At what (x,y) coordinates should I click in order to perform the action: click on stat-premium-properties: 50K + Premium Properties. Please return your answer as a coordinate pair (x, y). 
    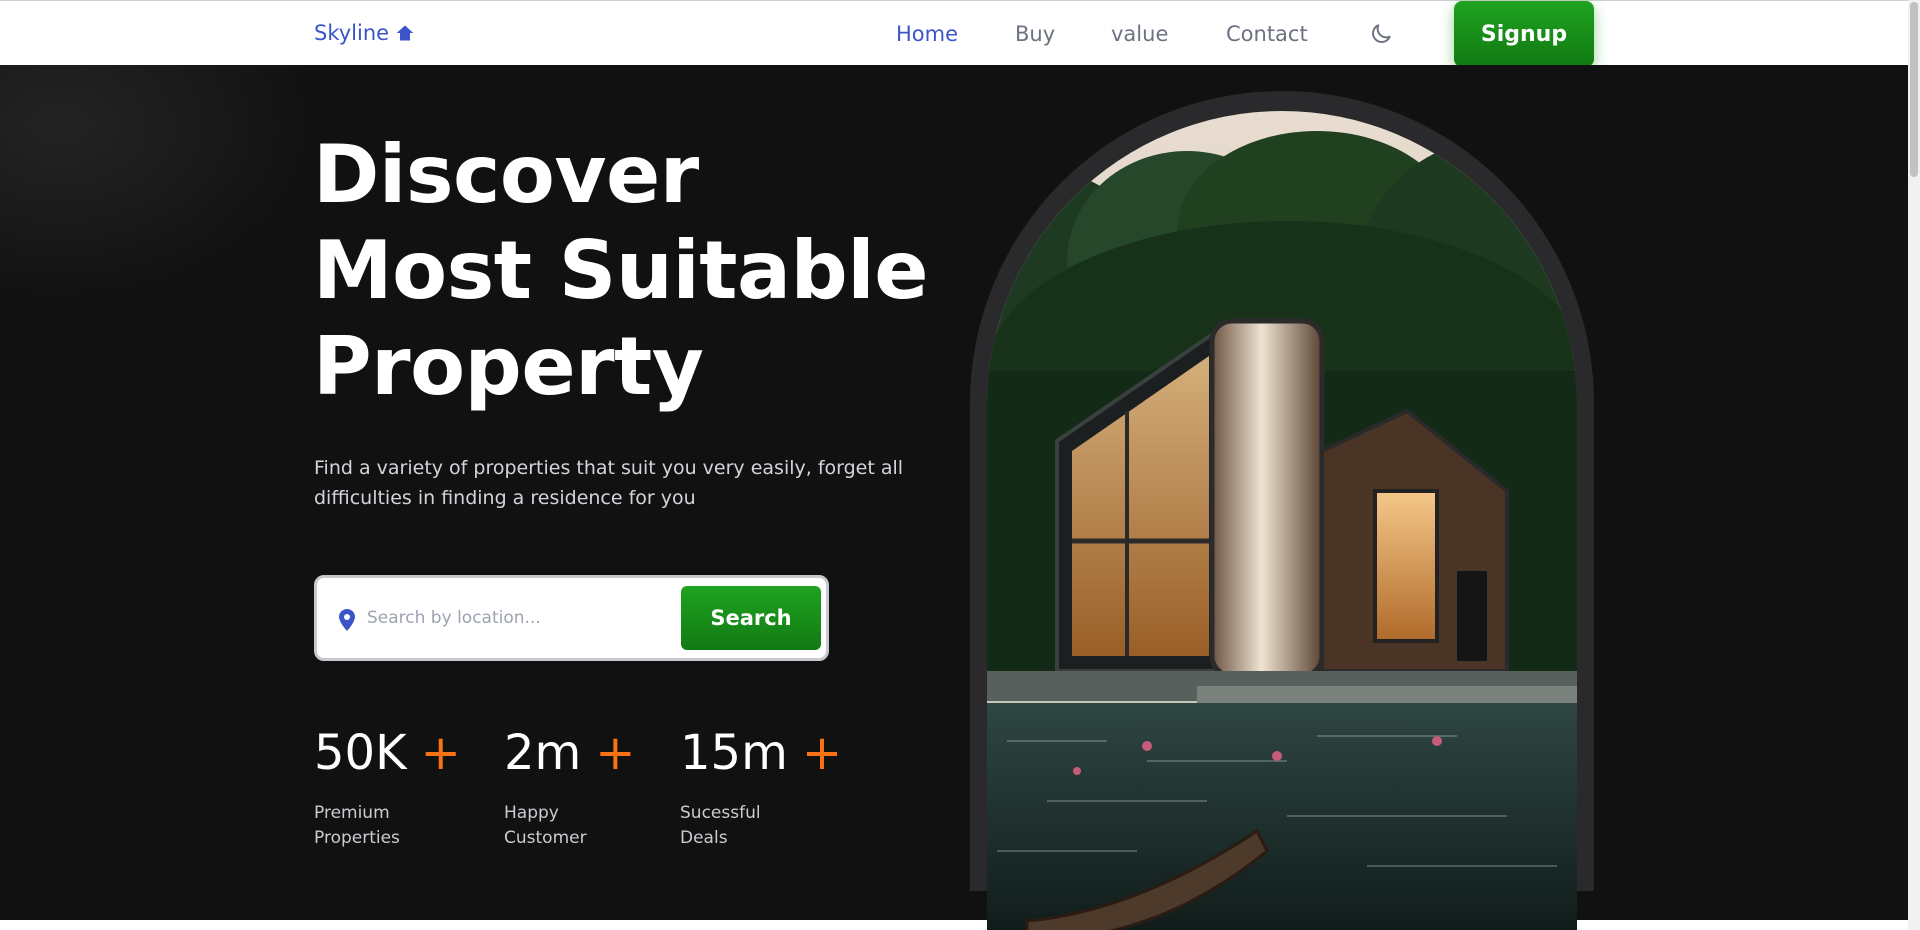
    Looking at the image, I should click on (387, 788).